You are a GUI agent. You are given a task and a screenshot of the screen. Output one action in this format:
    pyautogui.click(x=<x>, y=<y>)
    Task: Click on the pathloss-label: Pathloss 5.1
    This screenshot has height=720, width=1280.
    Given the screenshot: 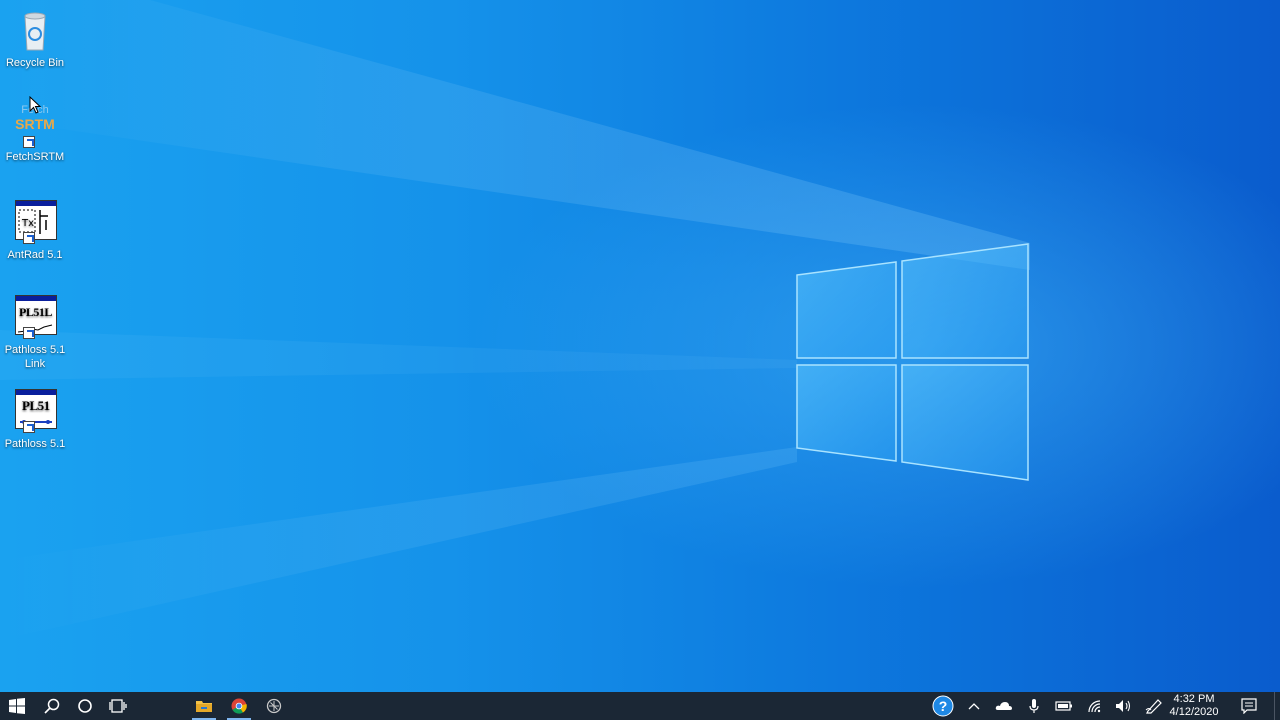 What is the action you would take?
    pyautogui.click(x=35, y=444)
    